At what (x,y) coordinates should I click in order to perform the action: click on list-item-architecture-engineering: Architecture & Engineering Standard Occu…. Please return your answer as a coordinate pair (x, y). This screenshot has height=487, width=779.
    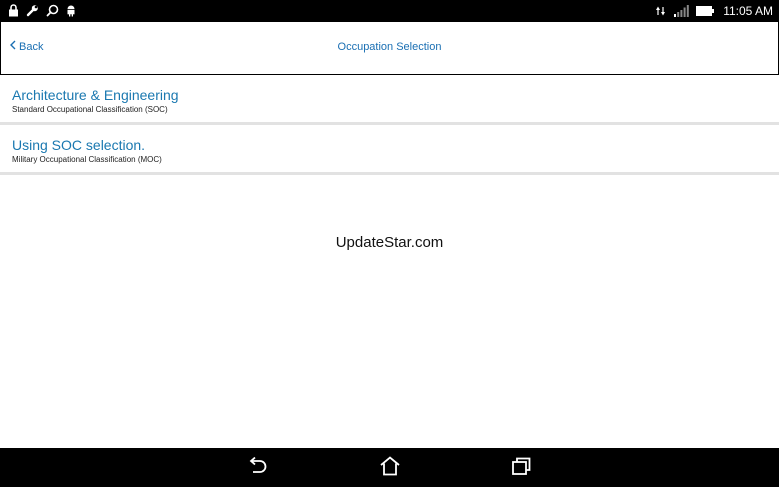
    Looking at the image, I should click on (389, 100).